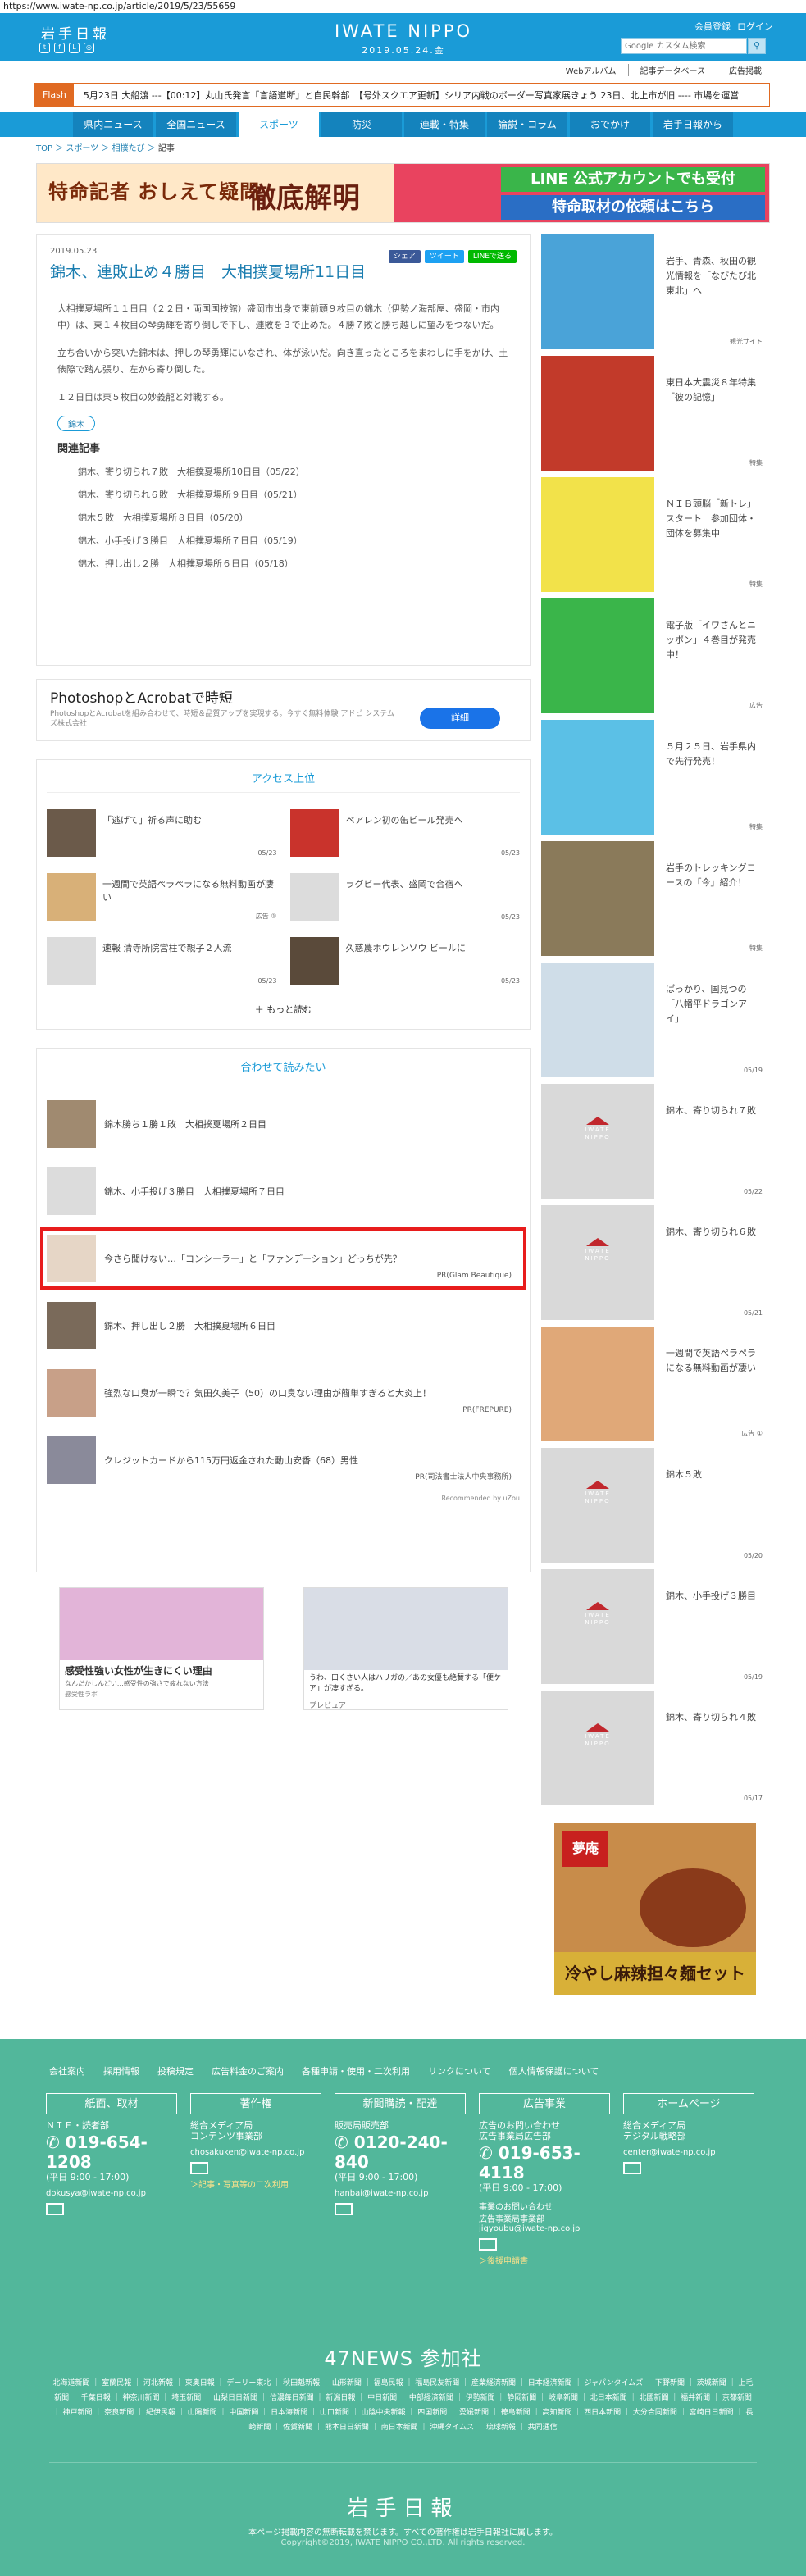  I want to click on footer-link: リンクについて, so click(459, 2071).